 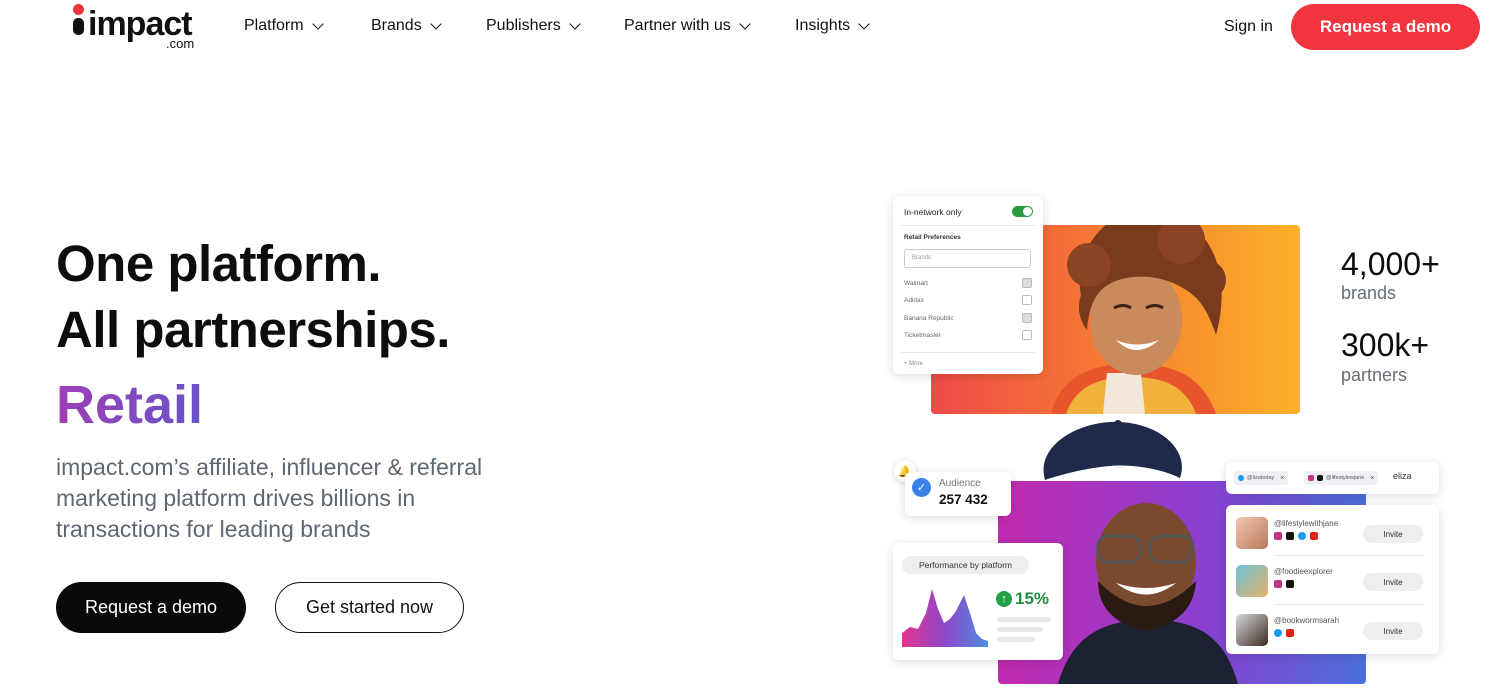 What do you see at coordinates (914, 300) in the screenshot?
I see `brand-option-label: Adidas` at bounding box center [914, 300].